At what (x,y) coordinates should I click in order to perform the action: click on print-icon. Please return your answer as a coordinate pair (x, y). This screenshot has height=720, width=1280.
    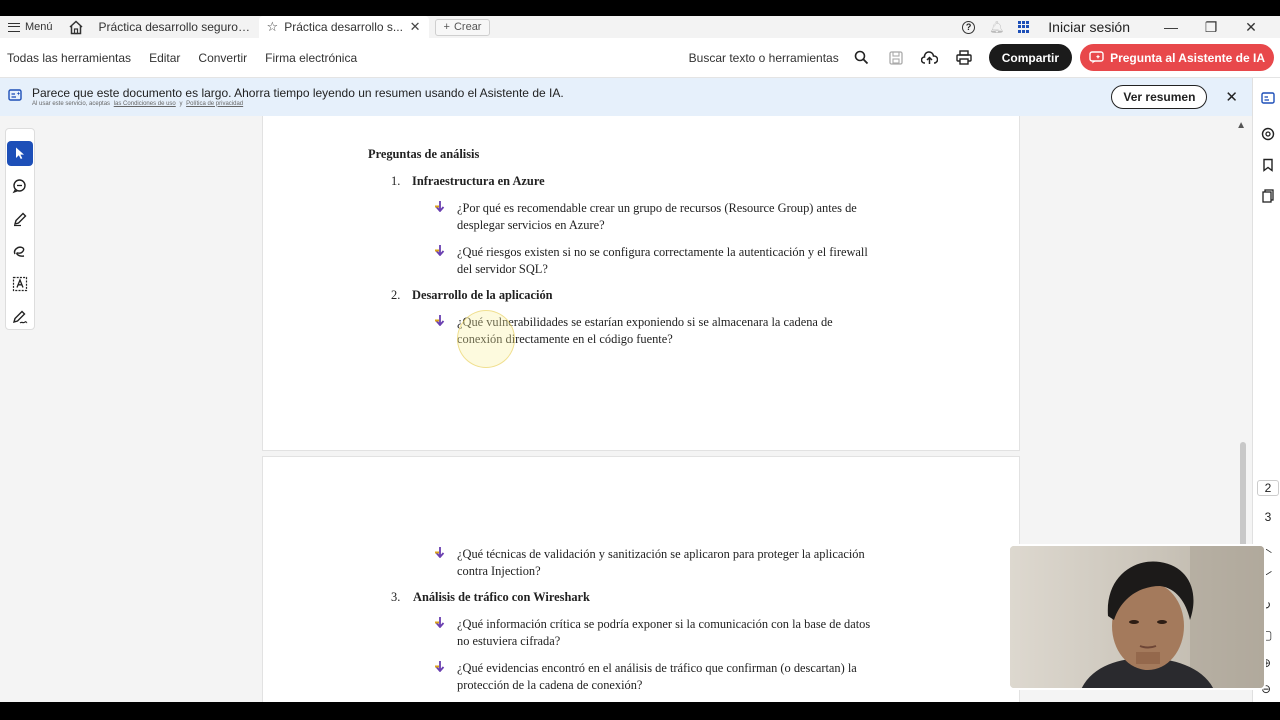
    Looking at the image, I should click on (964, 57).